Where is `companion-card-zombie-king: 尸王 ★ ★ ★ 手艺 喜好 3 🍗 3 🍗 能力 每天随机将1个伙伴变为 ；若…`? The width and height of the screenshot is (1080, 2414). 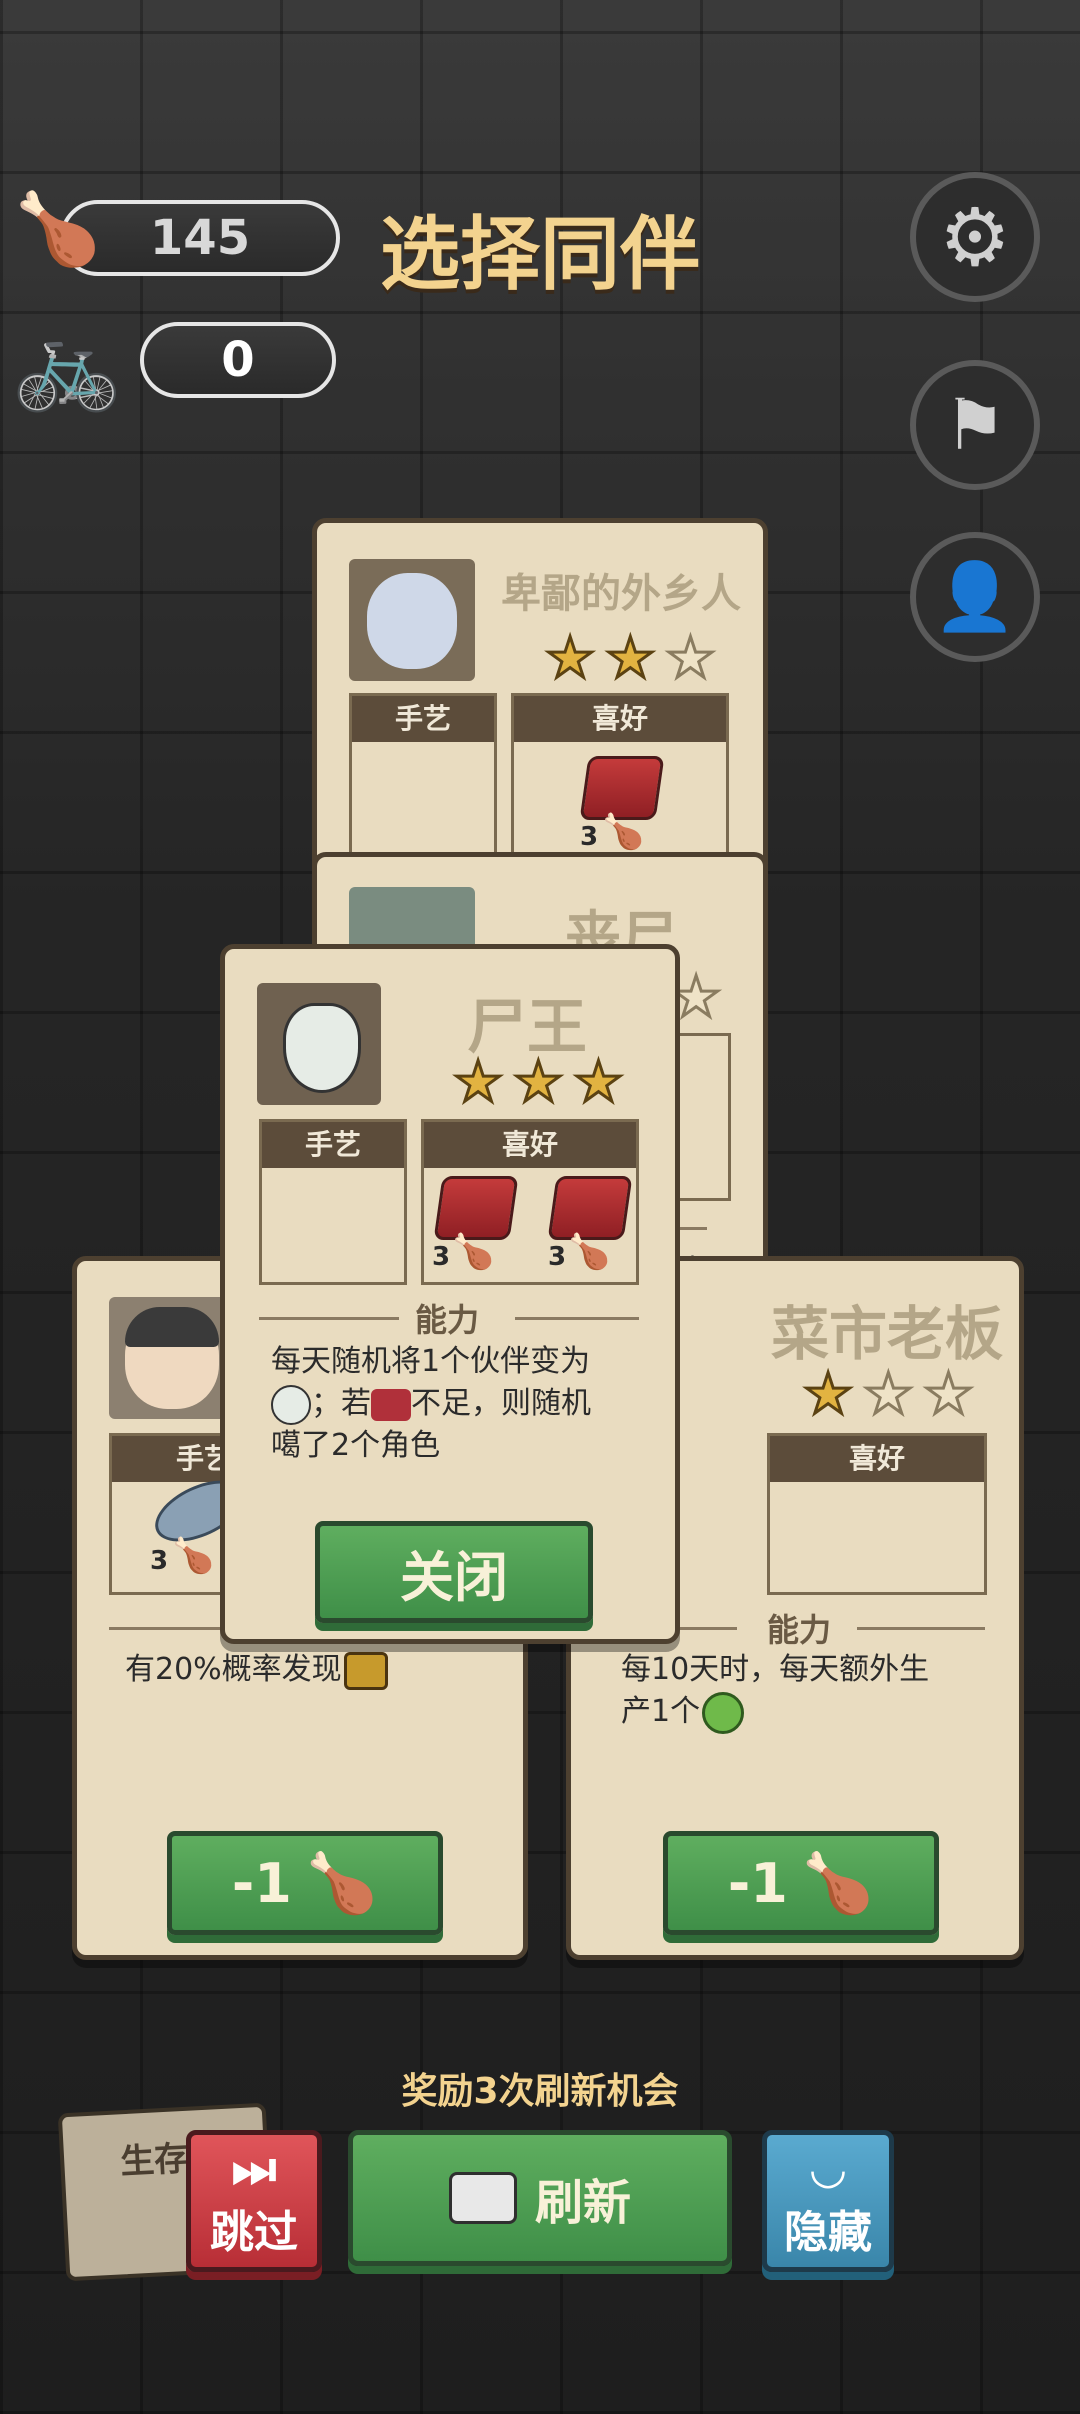
companion-card-zombie-king: 尸王 ★ ★ ★ 手艺 喜好 3 🍗 3 🍗 能力 每天随机将1个伙伴变为 ；若… is located at coordinates (450, 1294).